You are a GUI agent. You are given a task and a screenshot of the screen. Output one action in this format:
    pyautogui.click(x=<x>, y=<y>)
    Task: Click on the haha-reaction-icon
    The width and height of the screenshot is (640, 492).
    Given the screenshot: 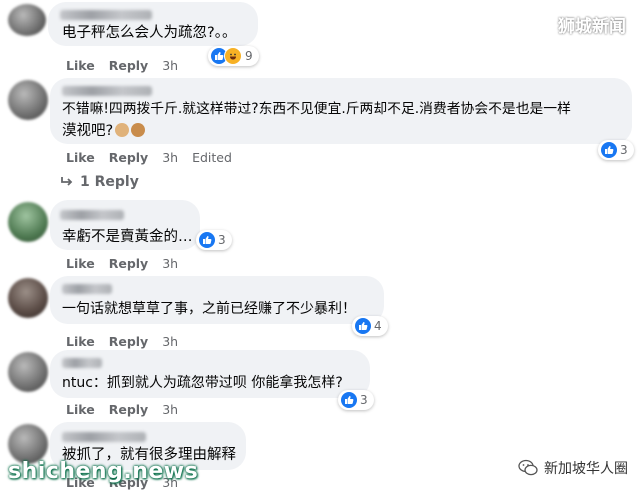 What is the action you would take?
    pyautogui.click(x=233, y=56)
    